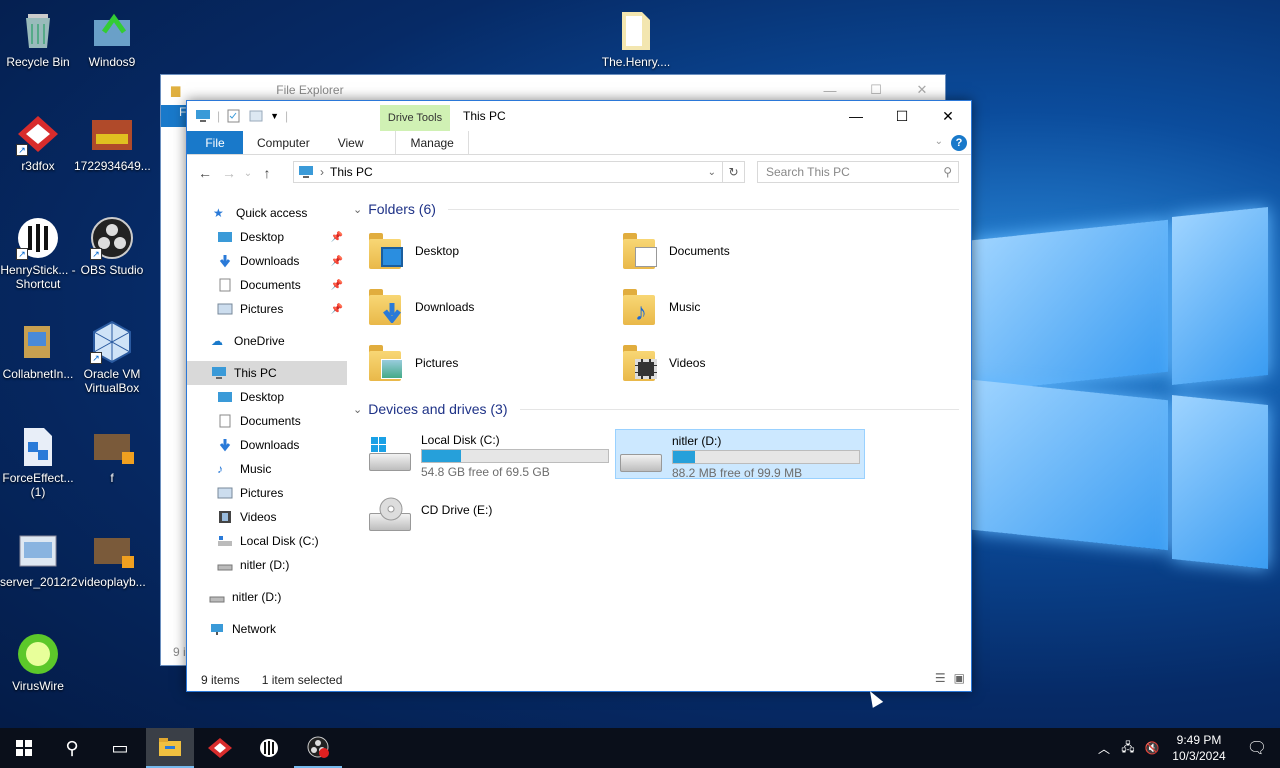 The width and height of the screenshot is (1280, 768). What do you see at coordinates (38, 654) in the screenshot?
I see `viruswire-icon` at bounding box center [38, 654].